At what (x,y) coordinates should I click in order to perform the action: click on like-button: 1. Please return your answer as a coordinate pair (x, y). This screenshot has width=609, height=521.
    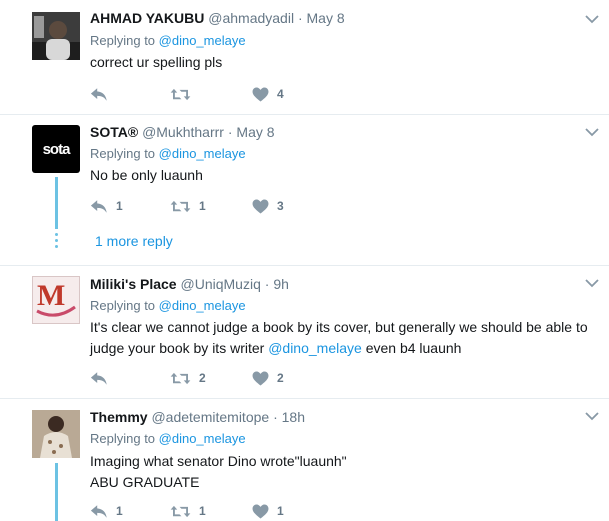
    Looking at the image, I should click on (268, 511).